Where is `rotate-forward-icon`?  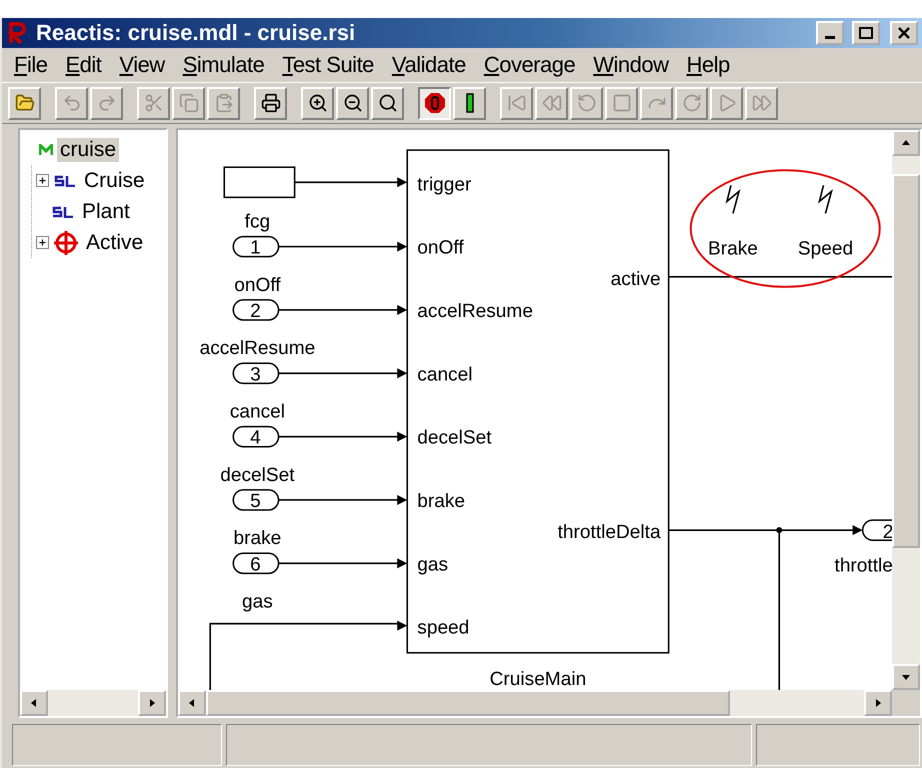 rotate-forward-icon is located at coordinates (692, 103).